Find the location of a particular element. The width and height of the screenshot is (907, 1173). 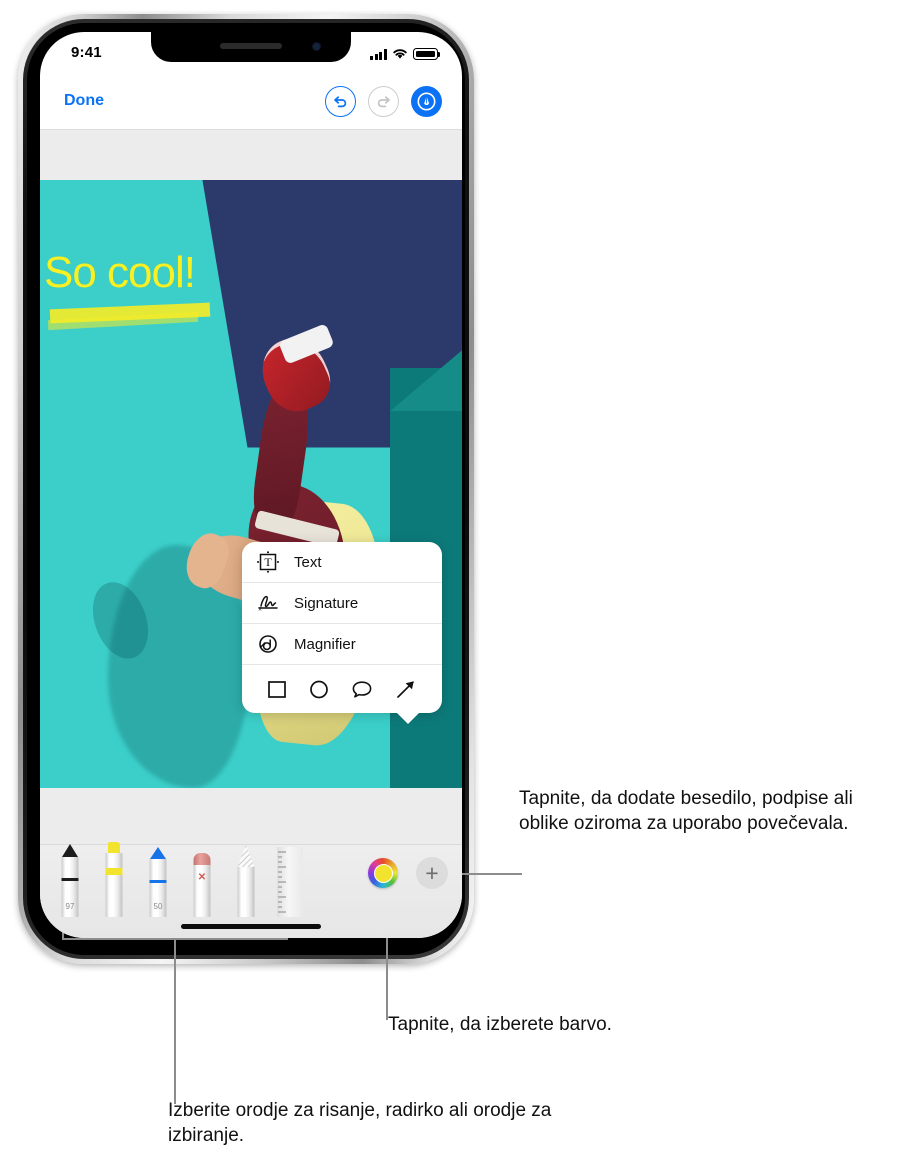

done-button: Done is located at coordinates (84, 101).